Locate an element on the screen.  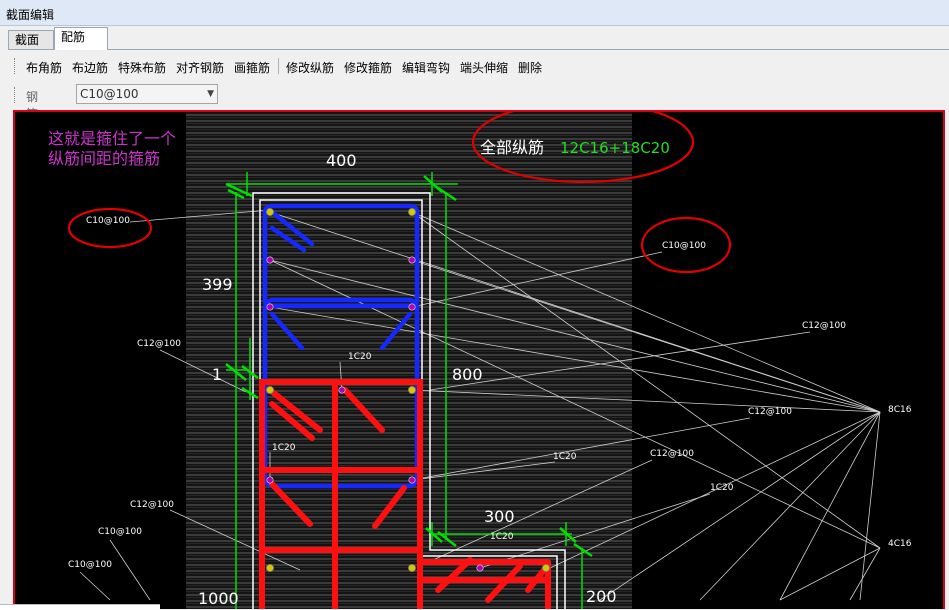
label-4c16: 4C16 is located at coordinates (900, 544).